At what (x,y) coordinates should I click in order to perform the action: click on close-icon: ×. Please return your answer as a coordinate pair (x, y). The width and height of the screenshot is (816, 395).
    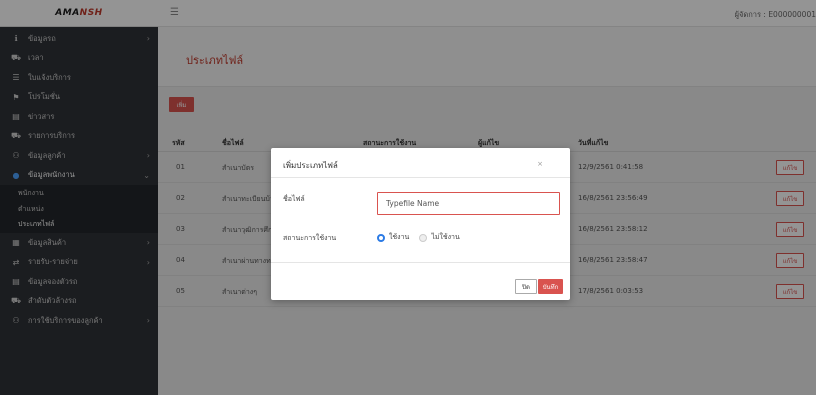
    Looking at the image, I should click on (540, 164).